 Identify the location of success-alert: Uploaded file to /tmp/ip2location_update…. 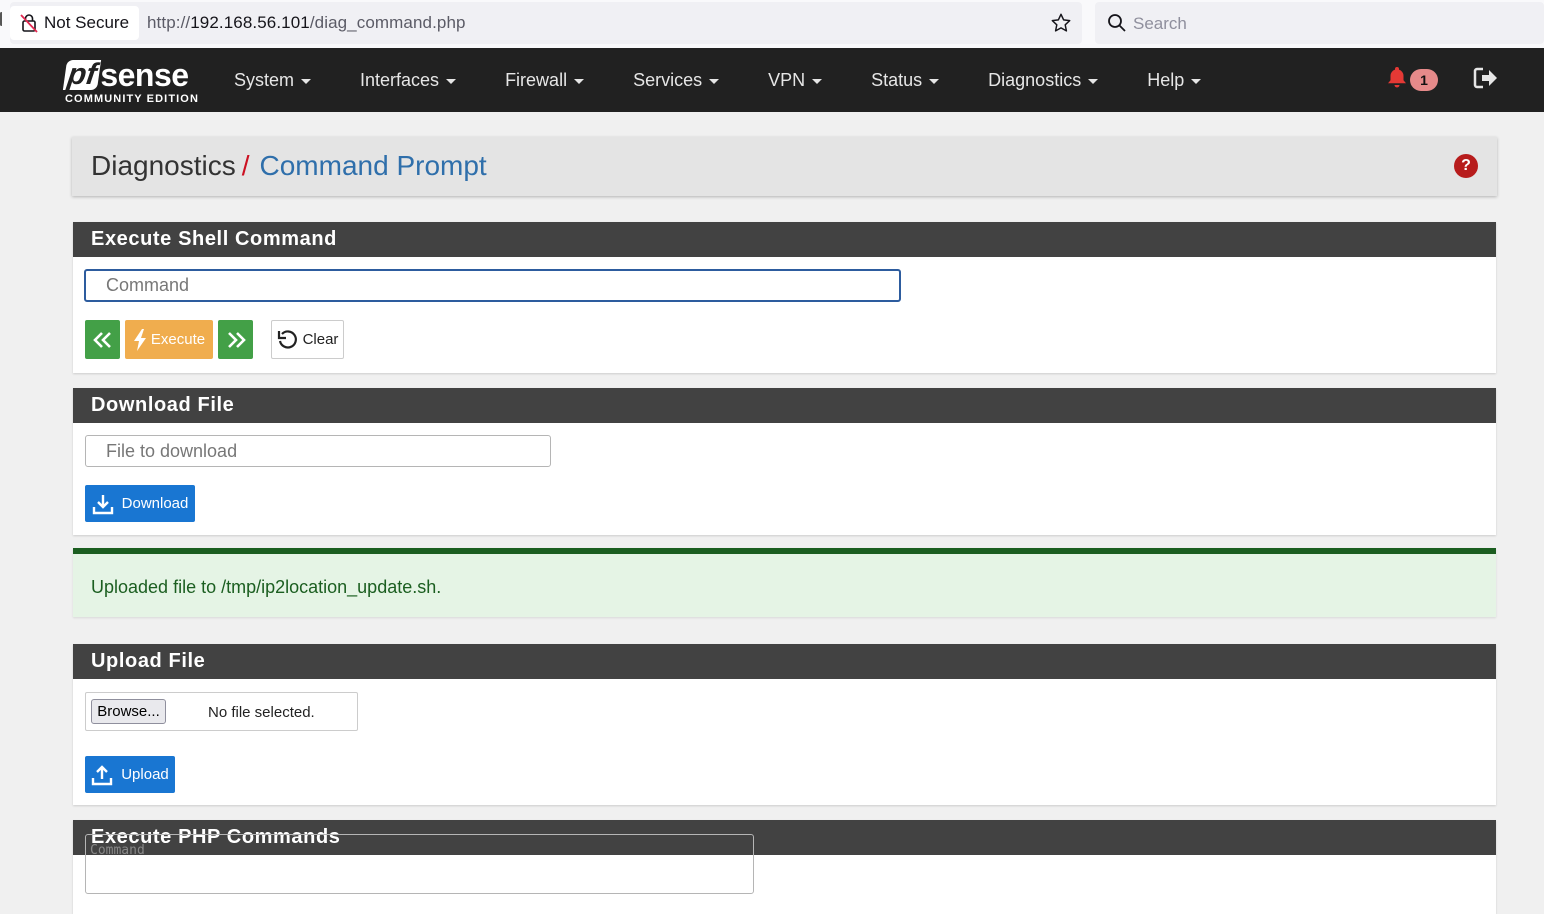
(784, 582).